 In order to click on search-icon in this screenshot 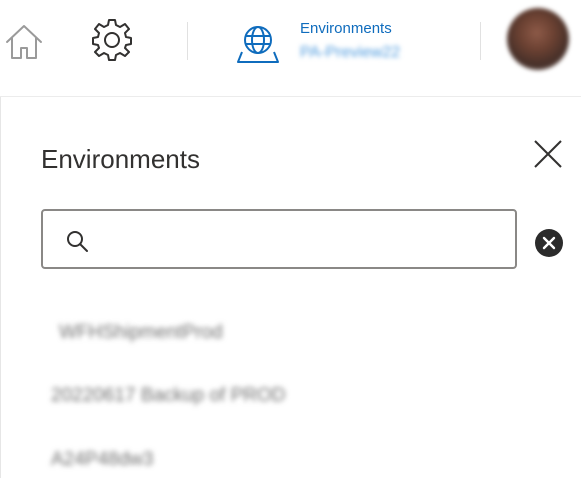, I will do `click(77, 241)`.